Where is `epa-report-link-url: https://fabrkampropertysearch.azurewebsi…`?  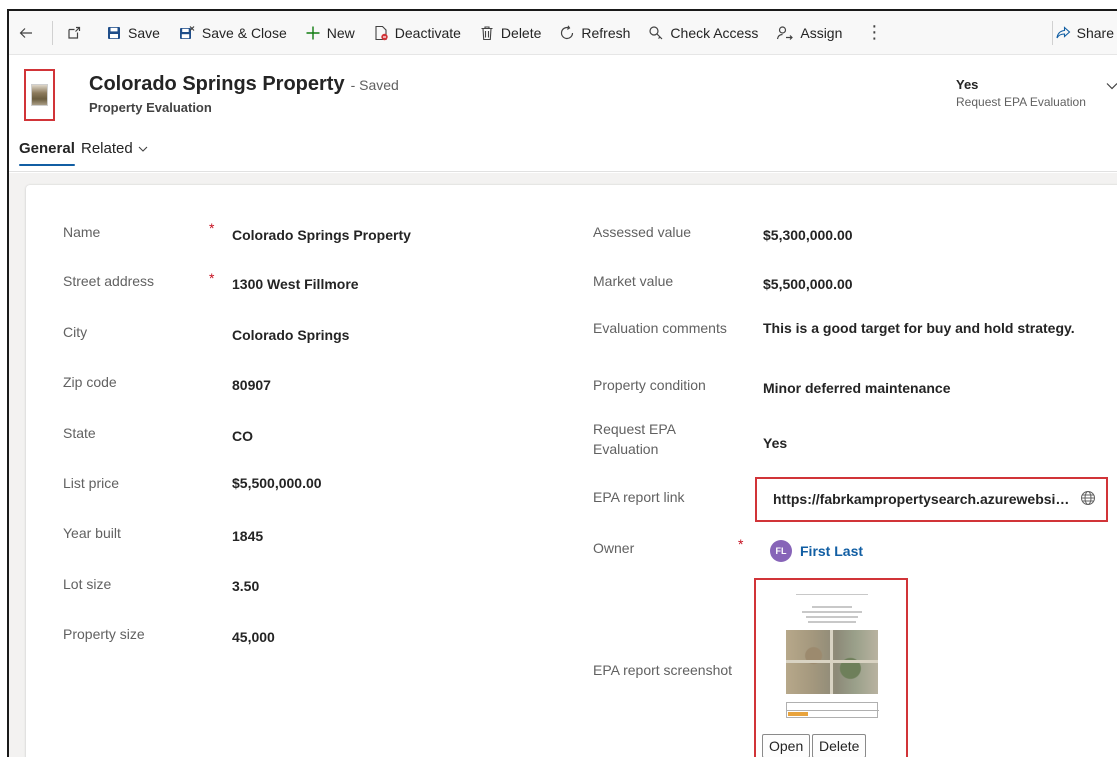 epa-report-link-url: https://fabrkampropertysearch.azurewebsi… is located at coordinates (923, 499).